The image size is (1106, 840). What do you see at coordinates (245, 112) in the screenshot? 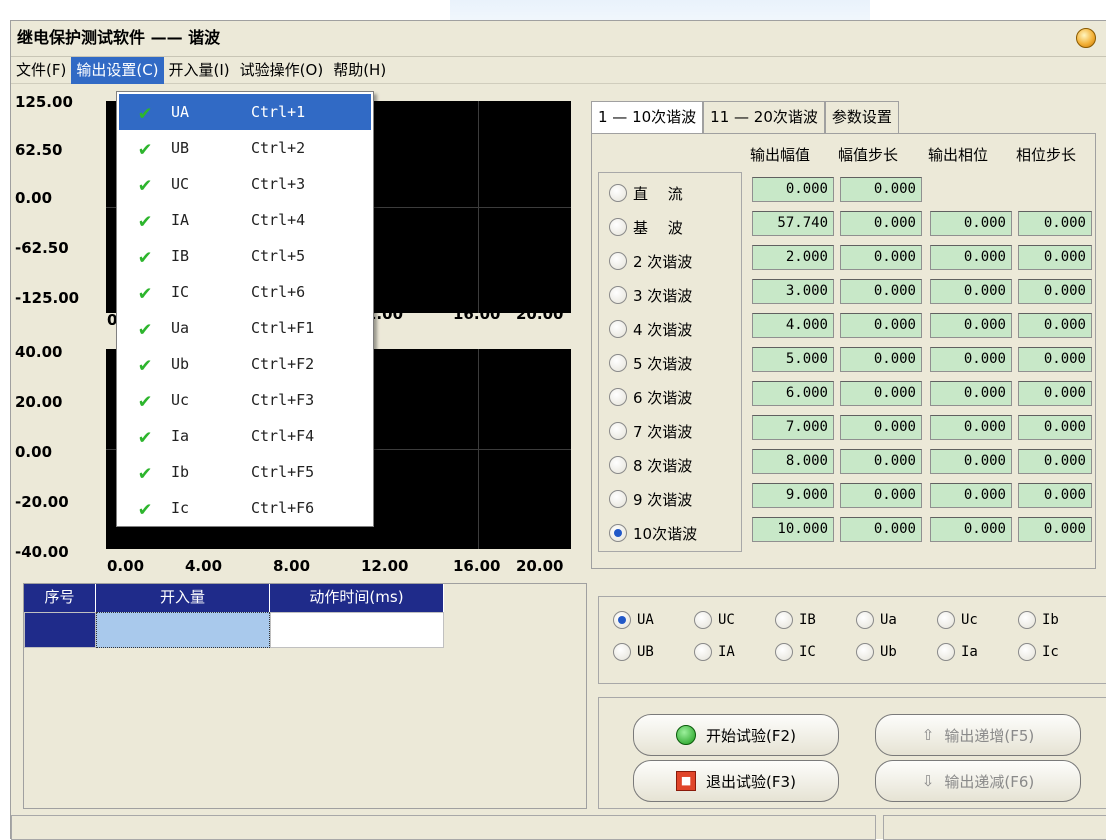
I see `menu-item-UA: ✔ UA Ctrl+1` at bounding box center [245, 112].